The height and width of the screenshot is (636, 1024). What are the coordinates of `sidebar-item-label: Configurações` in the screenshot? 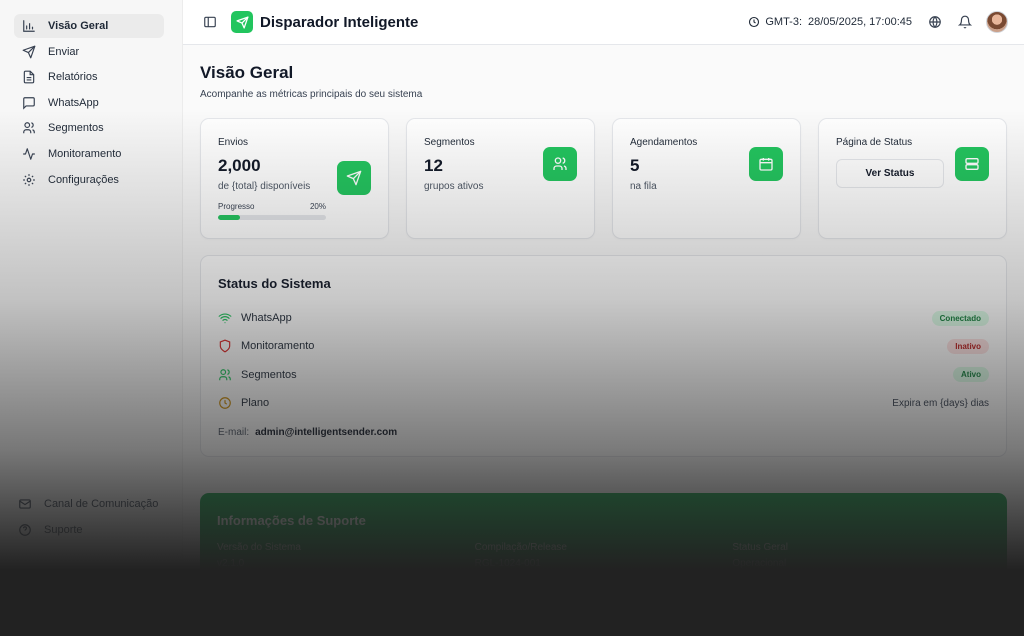 It's located at (83, 179).